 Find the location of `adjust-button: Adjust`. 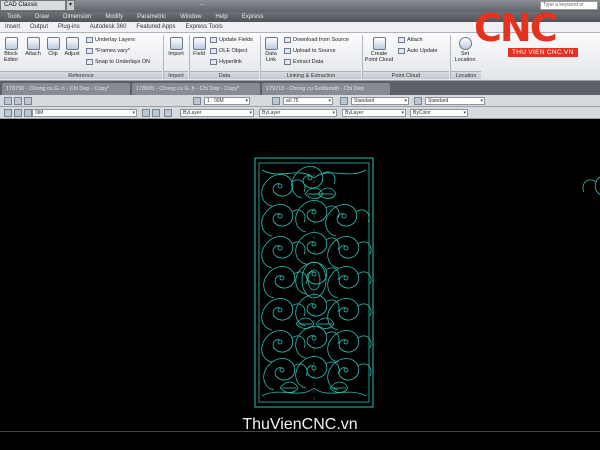

adjust-button: Adjust is located at coordinates (72, 47).